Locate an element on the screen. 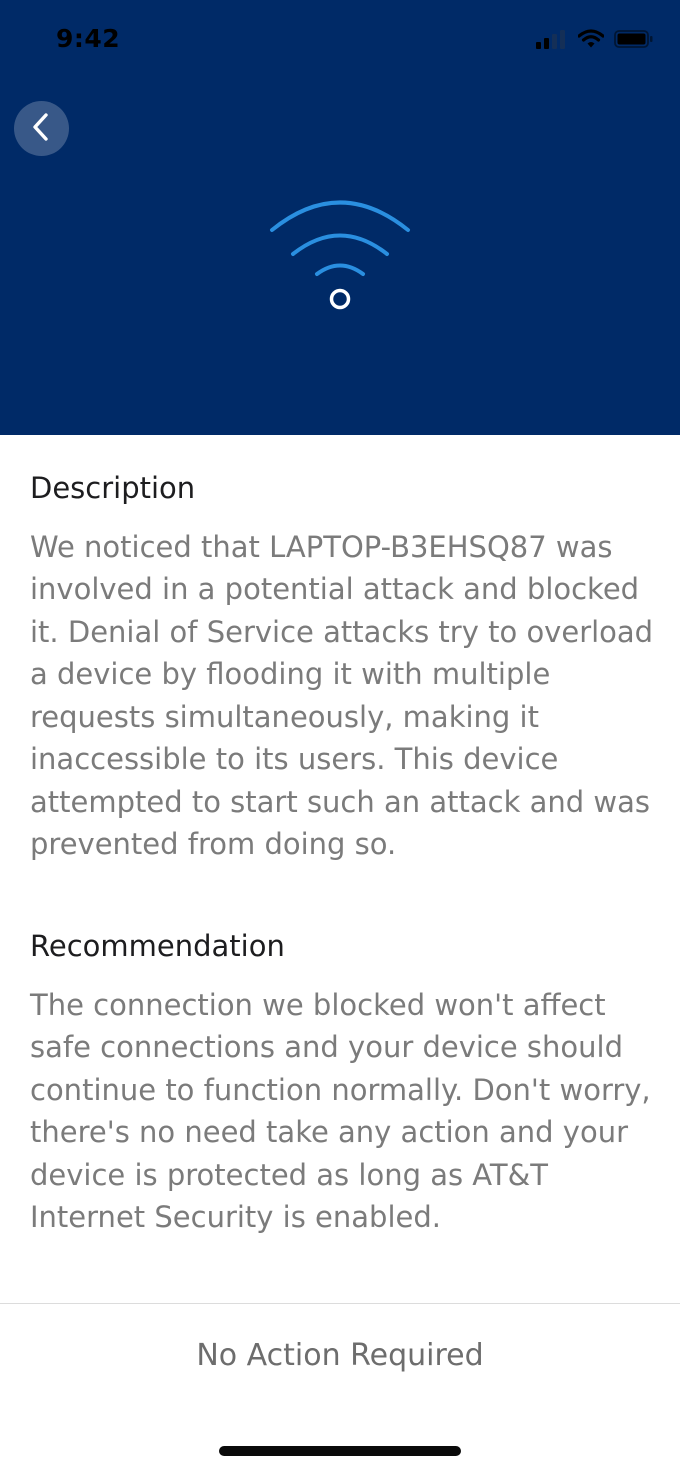 The image size is (680, 1472). battery-icon is located at coordinates (634, 41).